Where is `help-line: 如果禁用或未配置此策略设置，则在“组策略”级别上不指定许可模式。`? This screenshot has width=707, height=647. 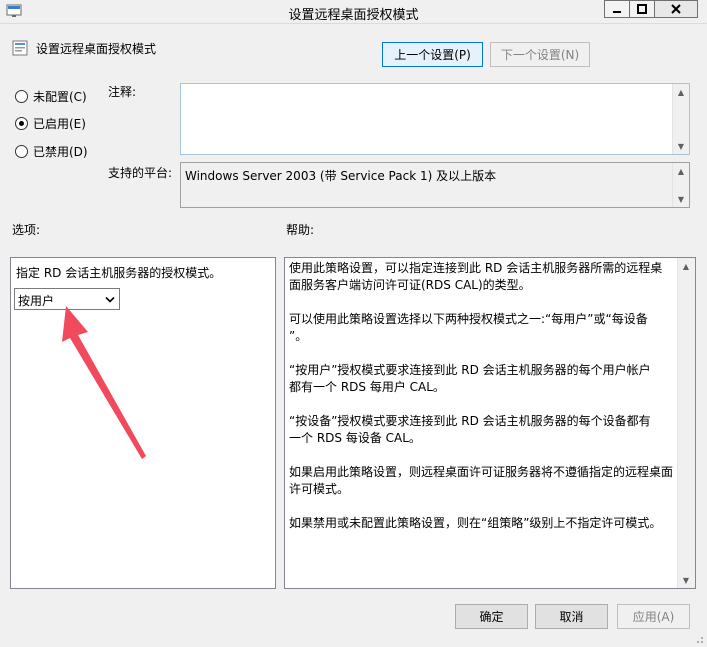
help-line: 如果禁用或未配置此策略设置，则在“组策略”级别上不指定许可模式。 is located at coordinates (475, 523).